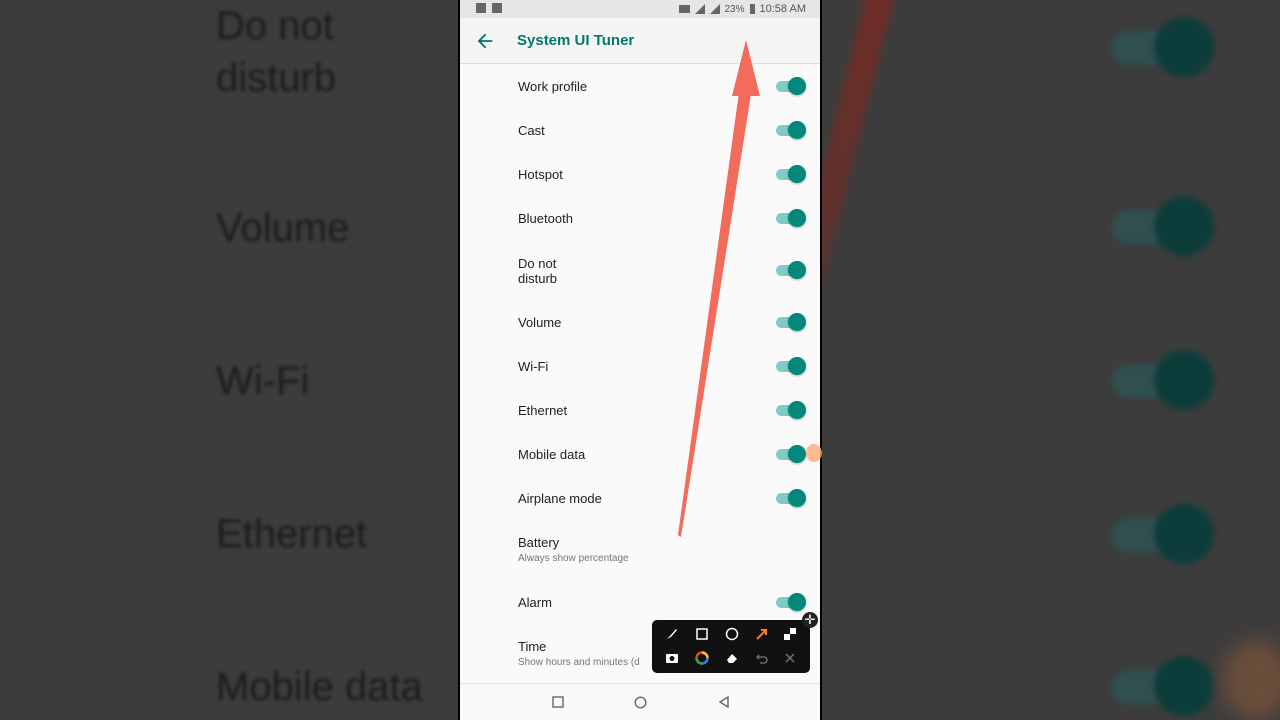  I want to click on bg-label-wifi: Wi-Fi, so click(263, 381).